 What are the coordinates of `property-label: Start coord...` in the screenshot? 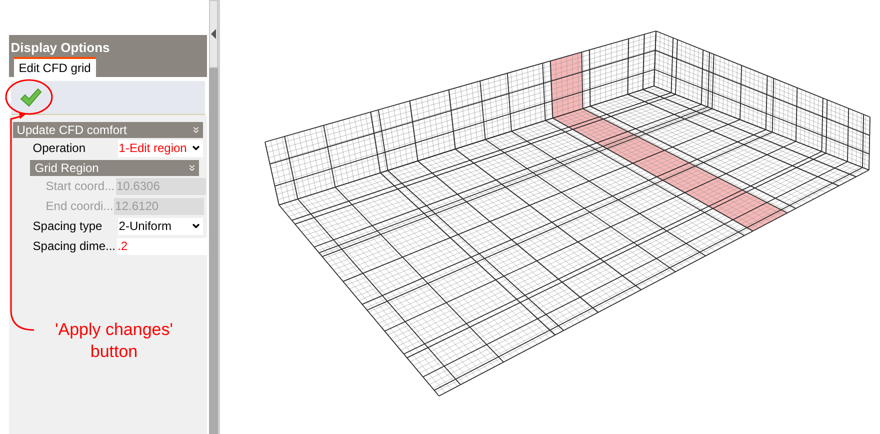 It's located at (79, 186).